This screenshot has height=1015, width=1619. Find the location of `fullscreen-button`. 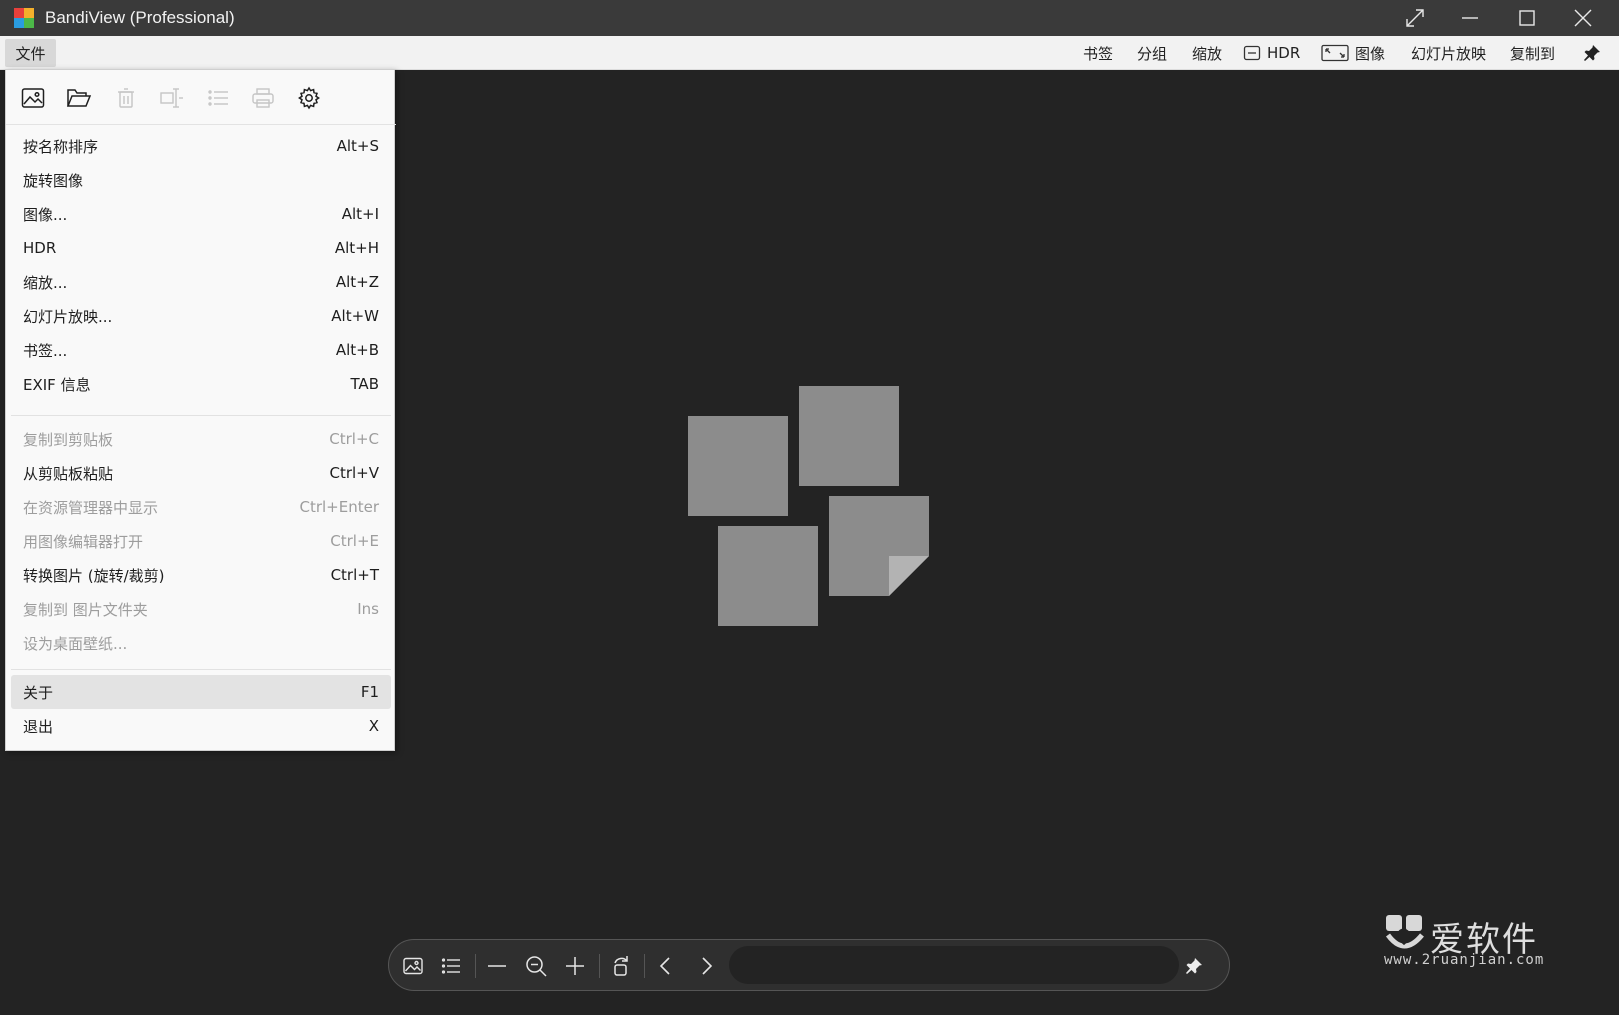

fullscreen-button is located at coordinates (1415, 18).